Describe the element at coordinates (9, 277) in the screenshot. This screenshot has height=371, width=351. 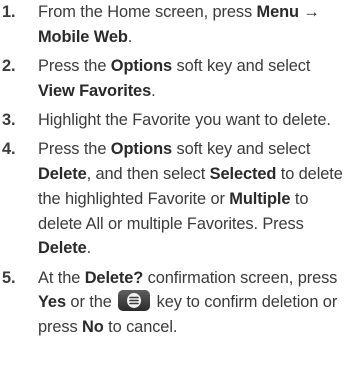
I see `step-number: 5.` at that location.